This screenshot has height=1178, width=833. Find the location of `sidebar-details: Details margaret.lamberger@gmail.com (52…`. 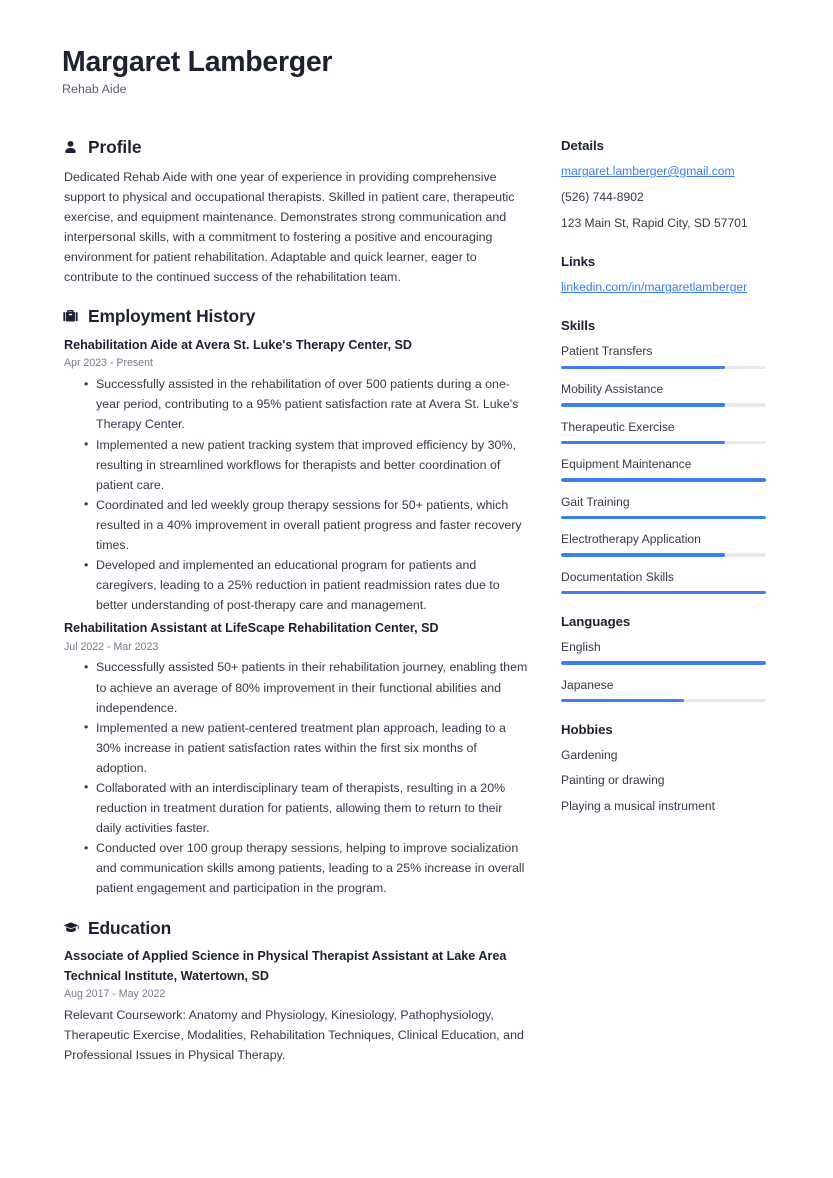

sidebar-details: Details margaret.lamberger@gmail.com (52… is located at coordinates (663, 185).